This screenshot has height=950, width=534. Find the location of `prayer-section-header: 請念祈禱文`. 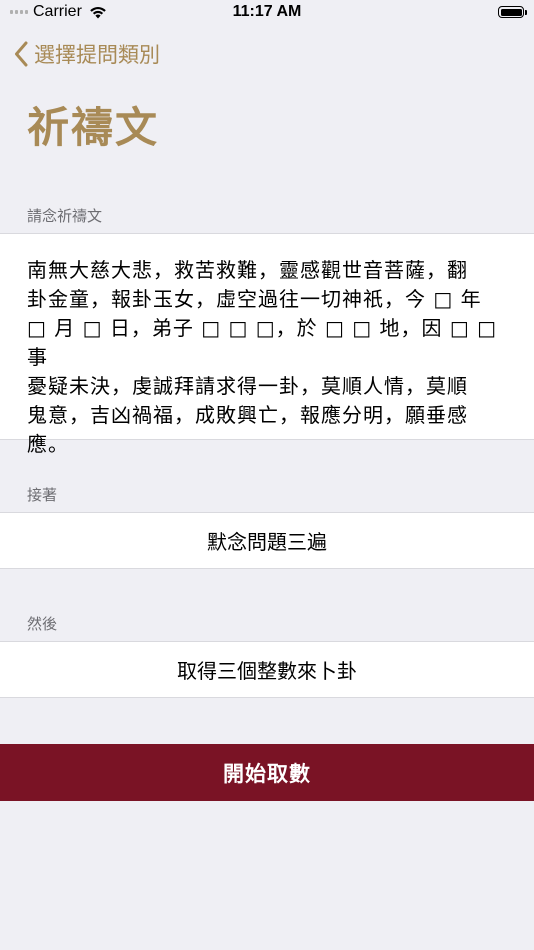

prayer-section-header: 請念祈禱文 is located at coordinates (65, 216).